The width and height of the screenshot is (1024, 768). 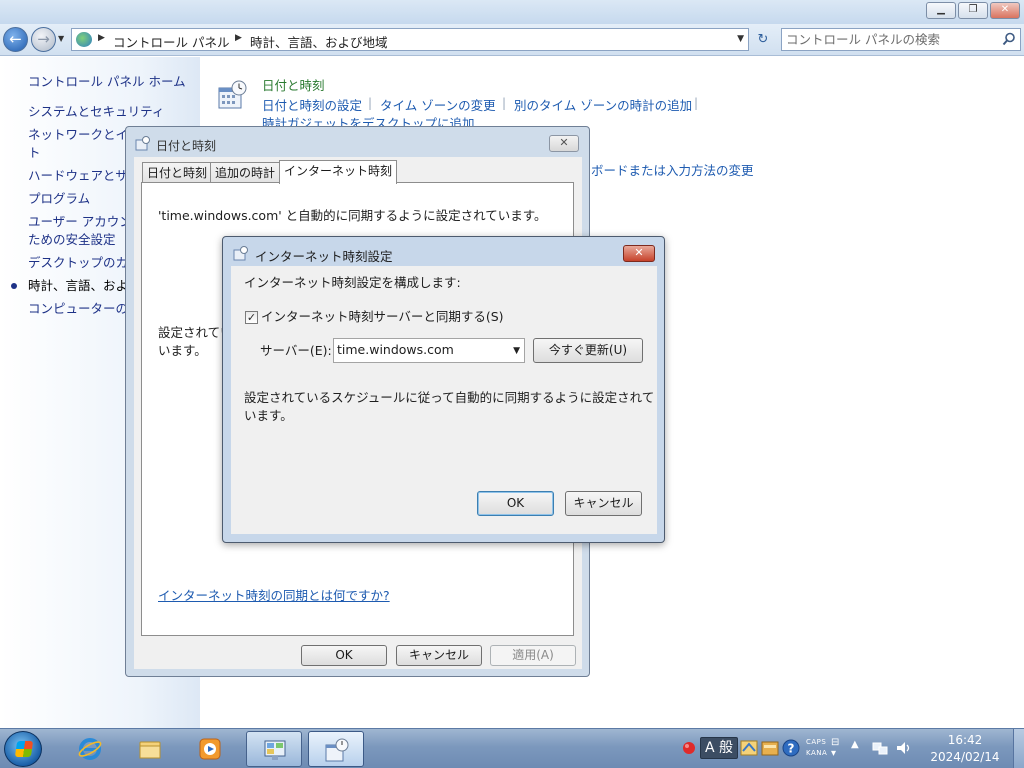 I want to click on ime-tools-icon, so click(x=770, y=748).